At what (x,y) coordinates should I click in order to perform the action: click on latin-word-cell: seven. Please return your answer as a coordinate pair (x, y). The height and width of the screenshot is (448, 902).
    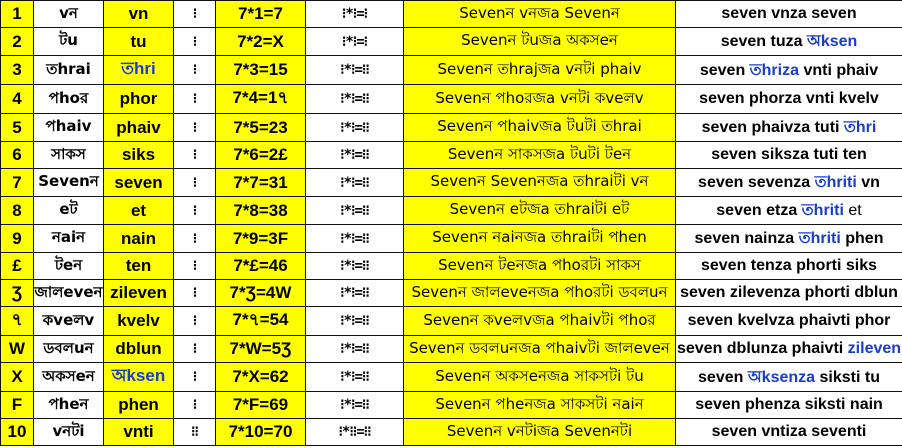
    Looking at the image, I should click on (138, 182).